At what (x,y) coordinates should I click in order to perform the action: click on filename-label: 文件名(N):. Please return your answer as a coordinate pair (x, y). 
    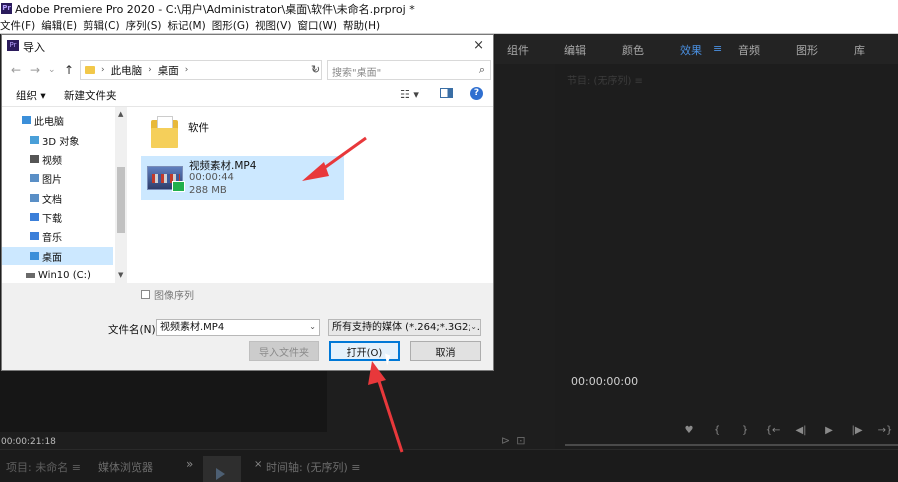
    Looking at the image, I should click on (134, 330).